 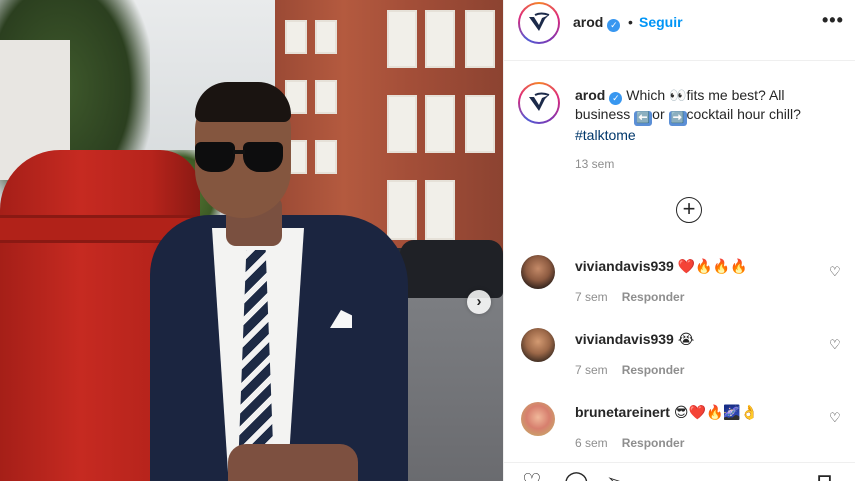 I want to click on caption-text-4: cocktail hour chill?, so click(x=743, y=114).